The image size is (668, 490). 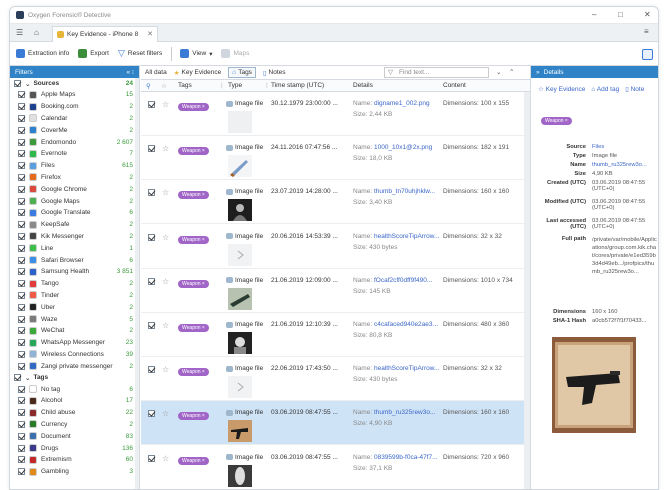 I want to click on detail-tag-pill: Weapon ×, so click(x=556, y=121).